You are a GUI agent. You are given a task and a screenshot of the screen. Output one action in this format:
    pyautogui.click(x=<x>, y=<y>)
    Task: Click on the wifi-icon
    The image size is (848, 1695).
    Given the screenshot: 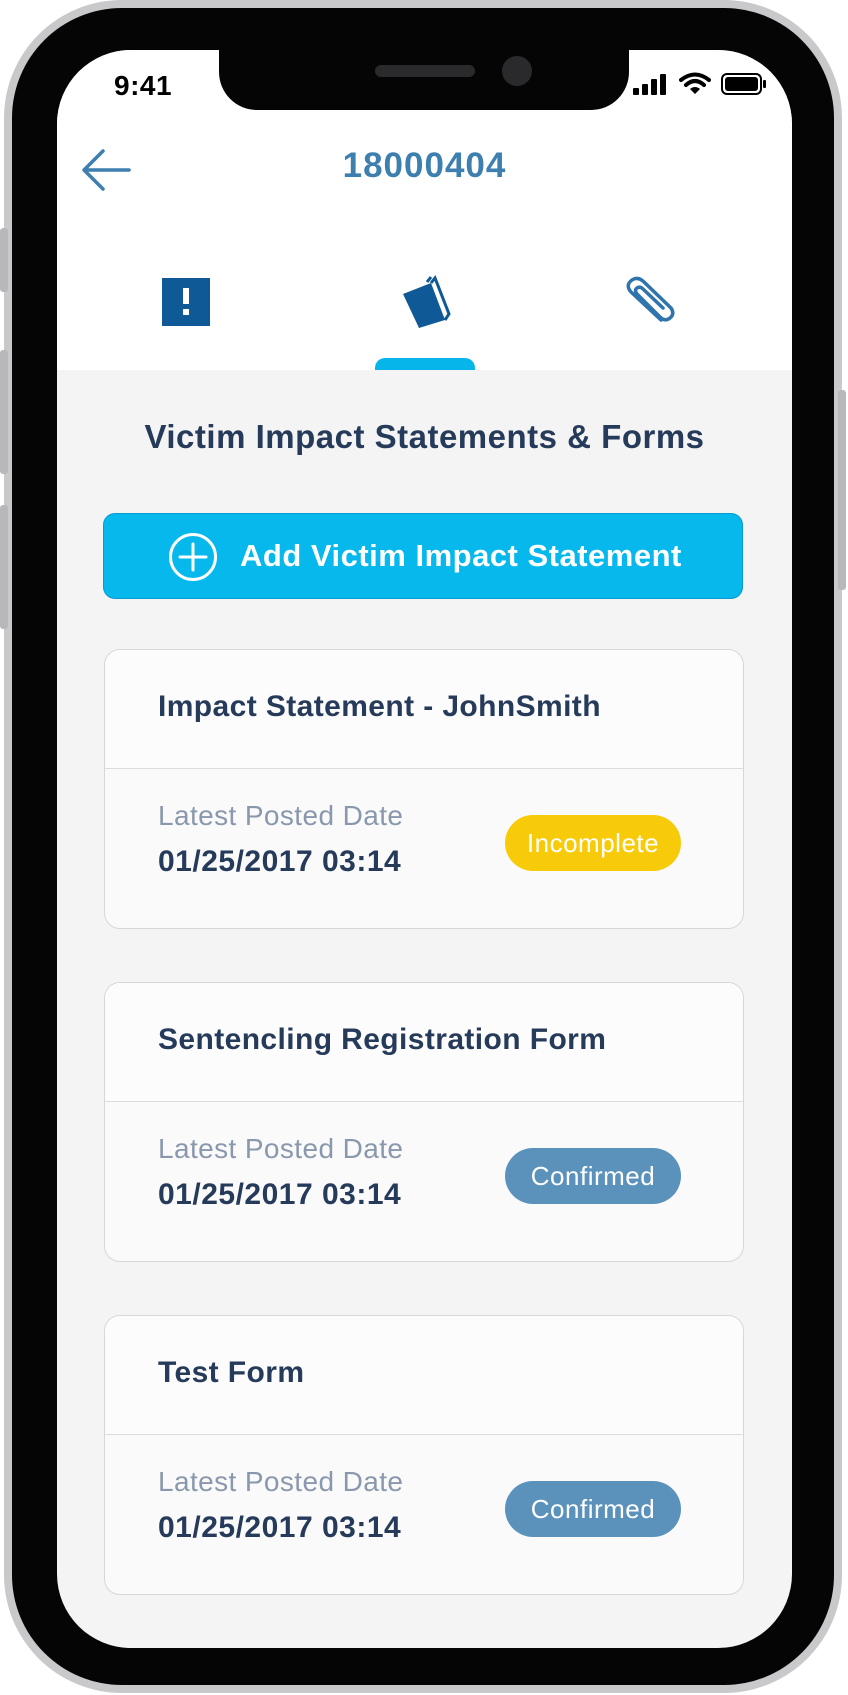 What is the action you would take?
    pyautogui.click(x=695, y=83)
    